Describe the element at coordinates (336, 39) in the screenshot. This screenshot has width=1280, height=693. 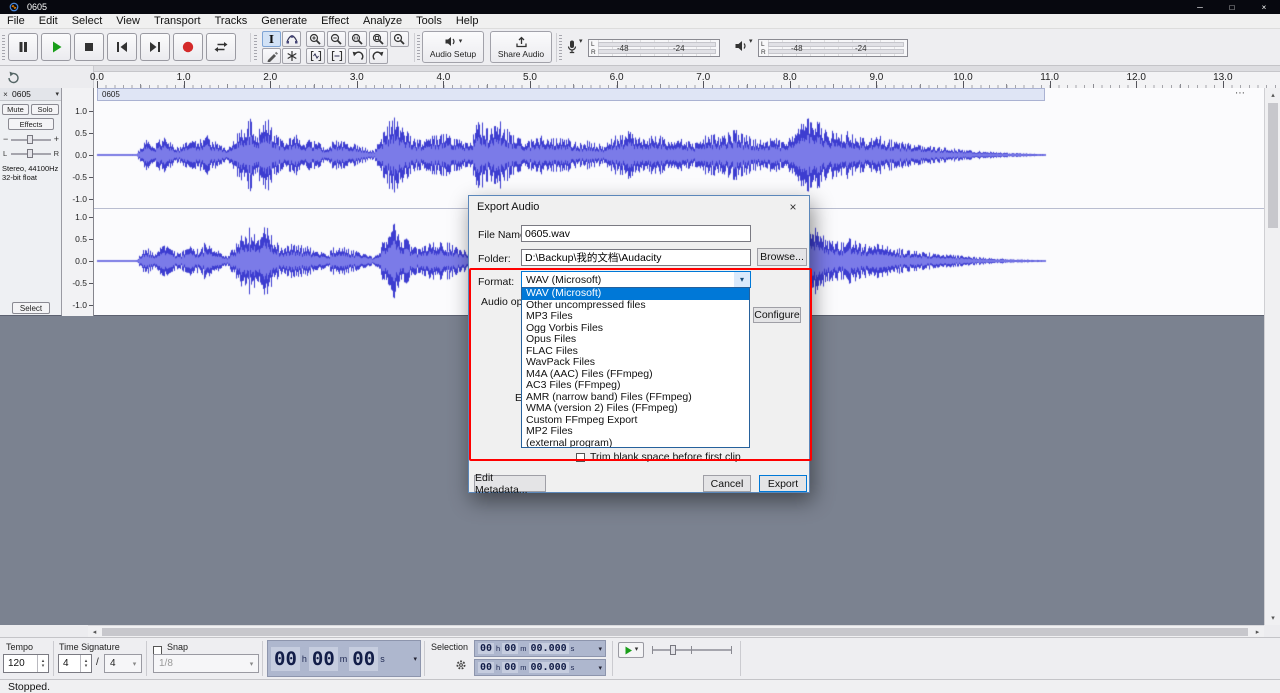
I see `zoom-out-button` at that location.